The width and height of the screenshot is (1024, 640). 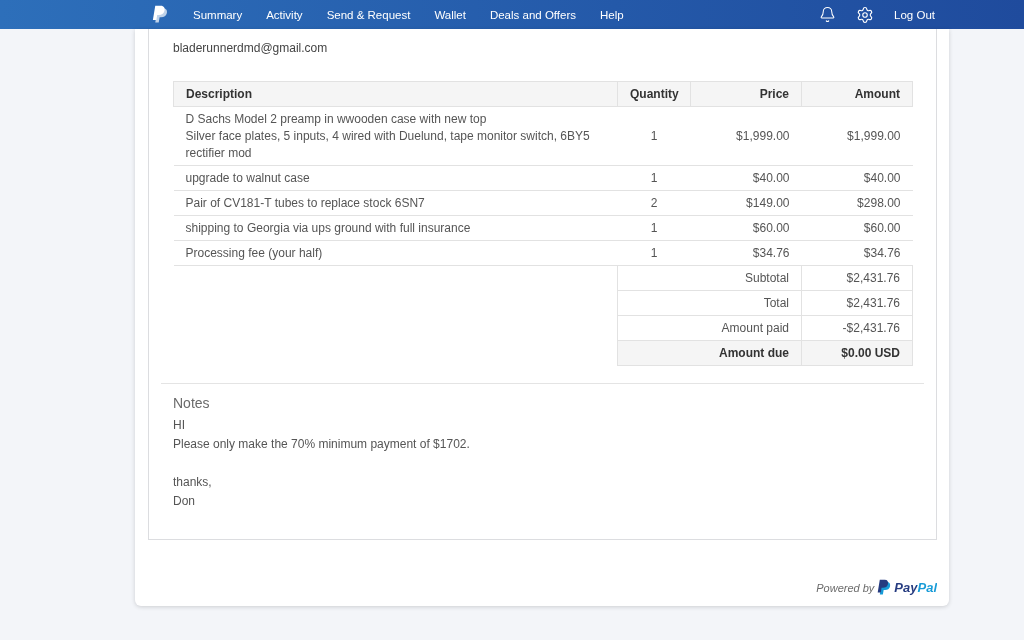 I want to click on summary-value: $0.00 USD, so click(x=857, y=353).